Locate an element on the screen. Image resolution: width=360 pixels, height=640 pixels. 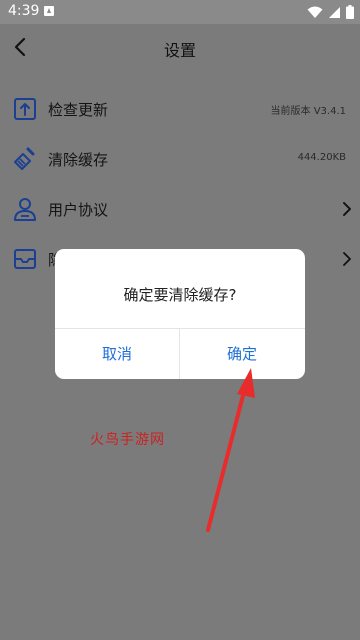
settings-item-label: 清除缓存 is located at coordinates (78, 160).